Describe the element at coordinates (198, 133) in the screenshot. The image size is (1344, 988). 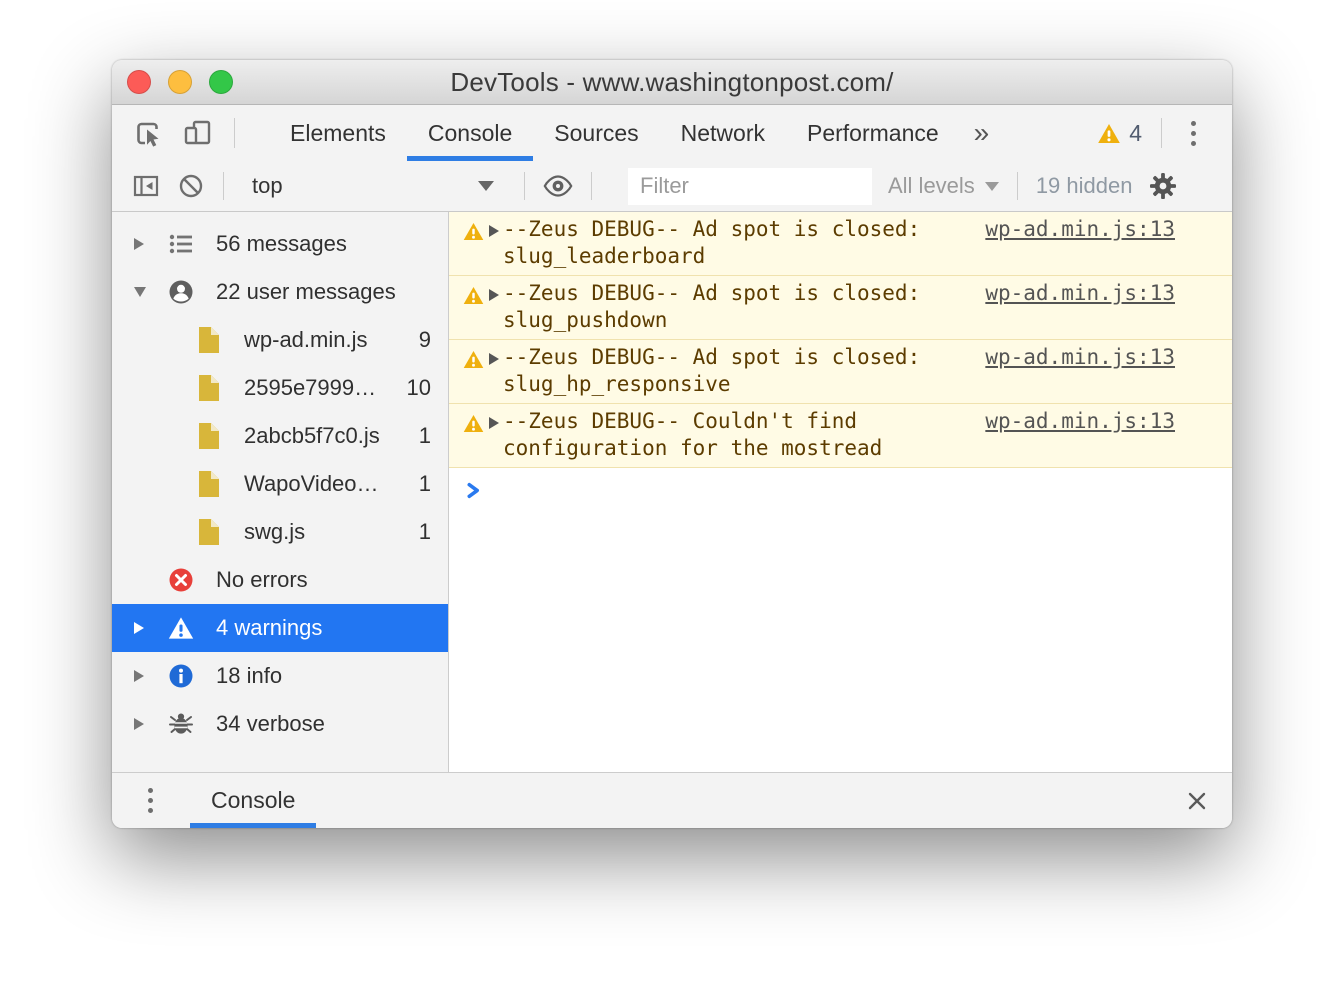
I see `device-toolbar-icon` at that location.